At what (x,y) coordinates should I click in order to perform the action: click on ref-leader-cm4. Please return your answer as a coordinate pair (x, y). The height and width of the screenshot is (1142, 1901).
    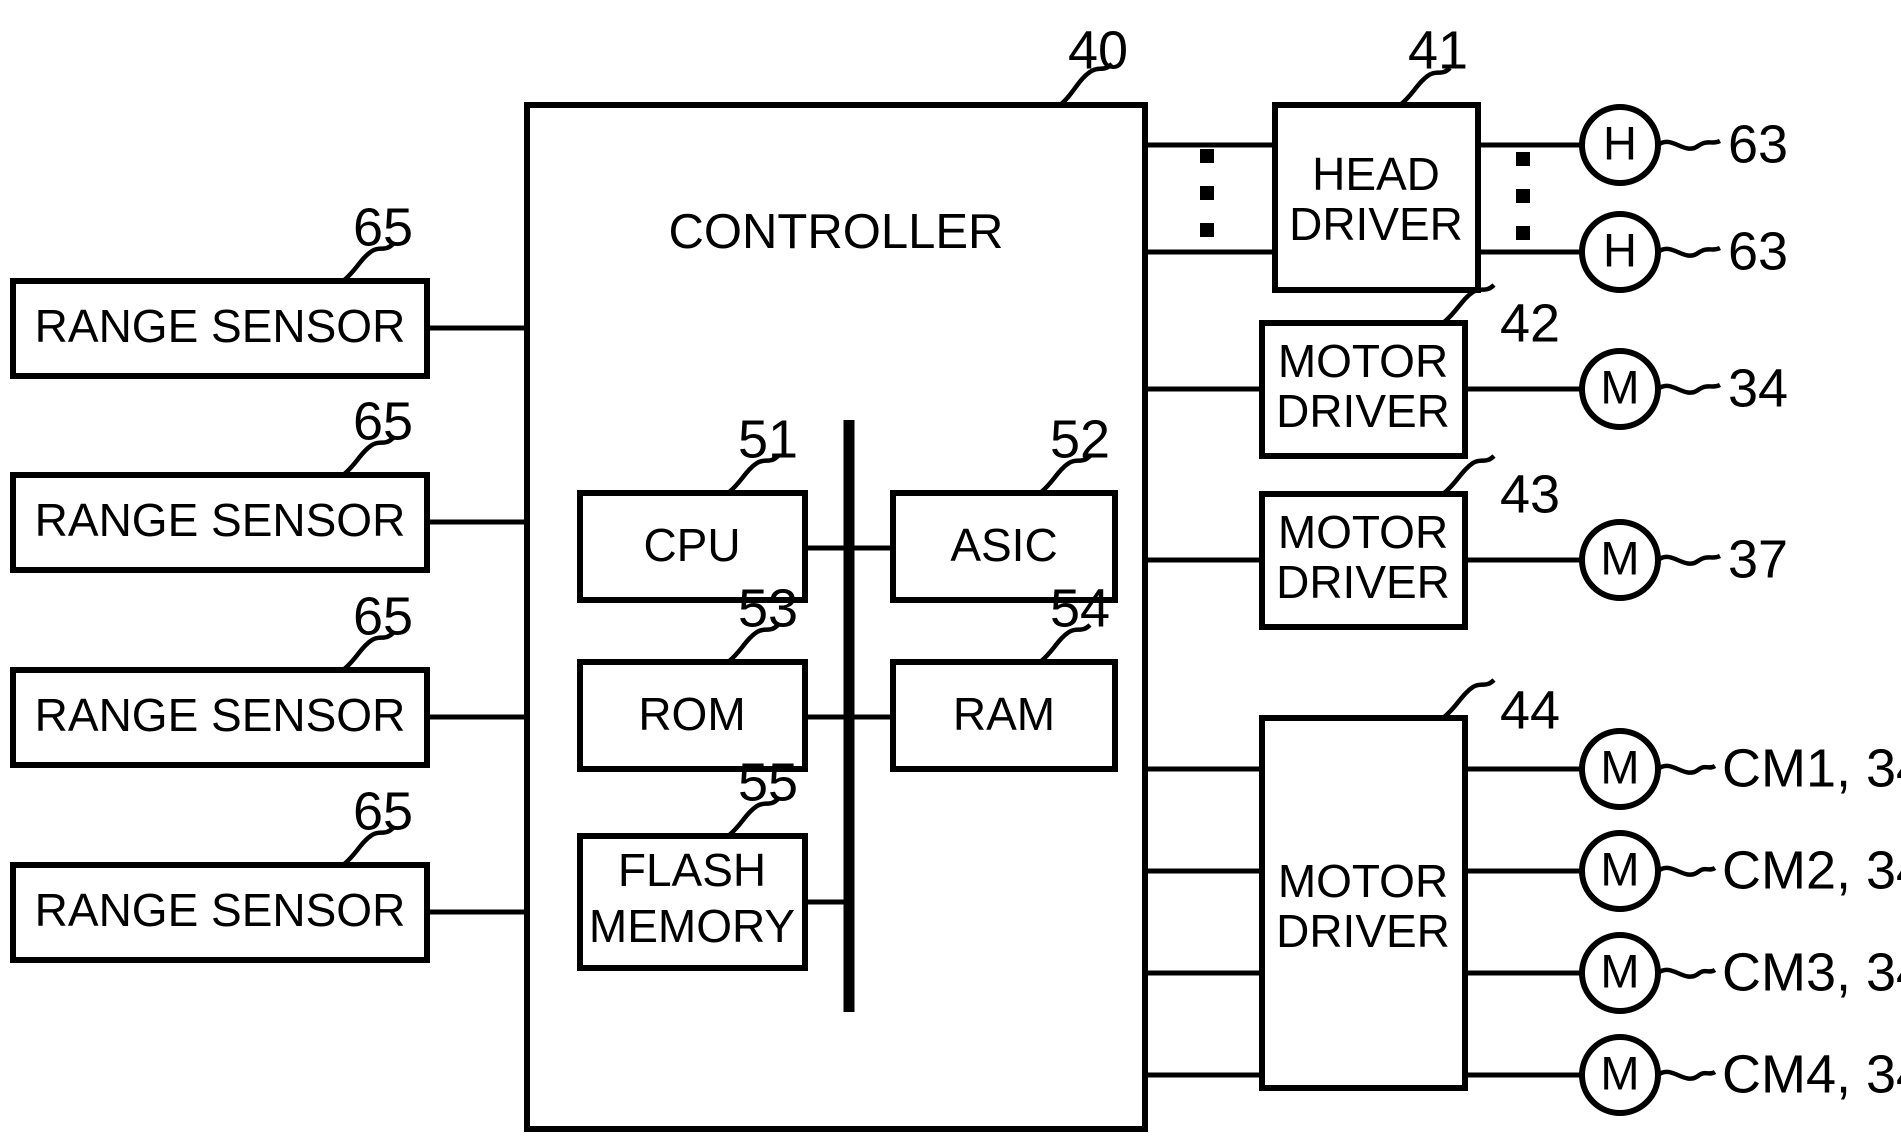
    Looking at the image, I should click on (1686, 1075).